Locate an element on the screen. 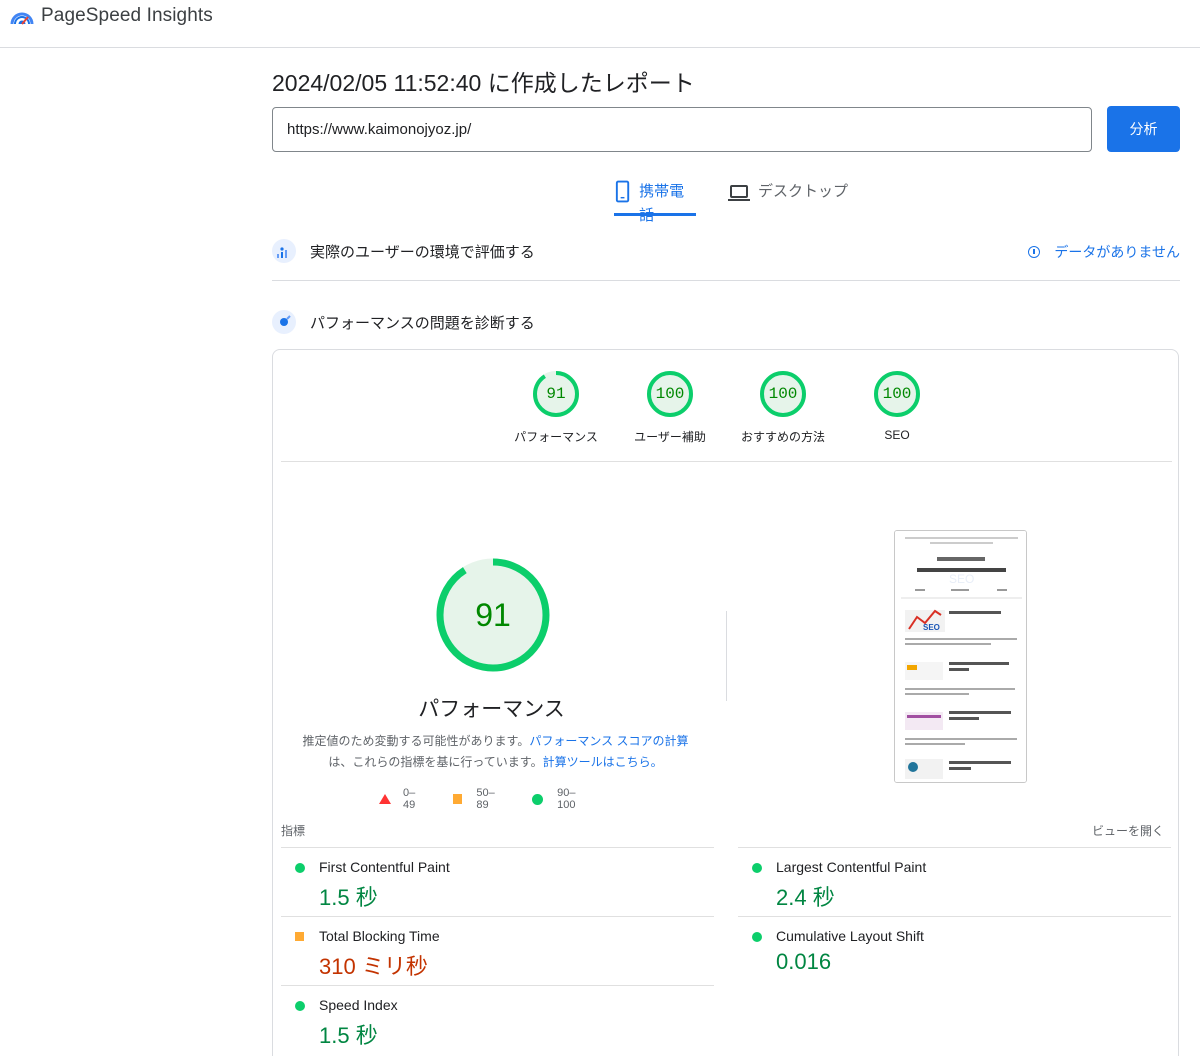 This screenshot has width=1200, height=1056. phone-icon is located at coordinates (622, 191).